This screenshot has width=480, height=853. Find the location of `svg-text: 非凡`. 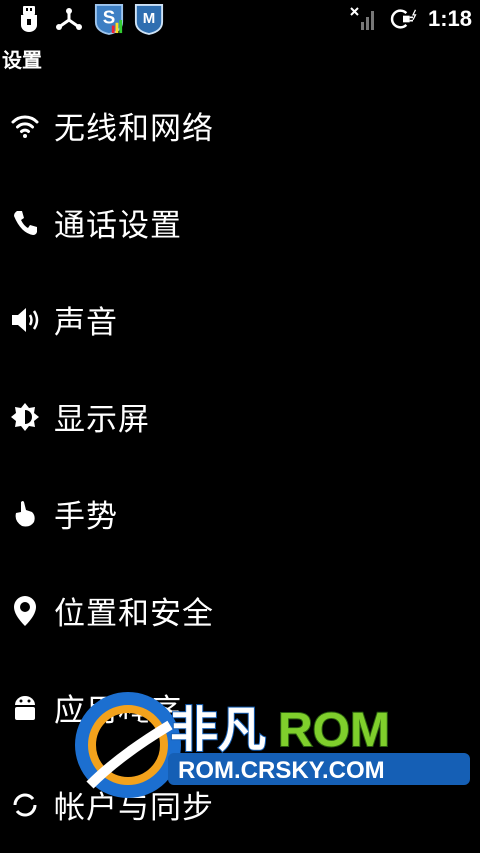

svg-text: 非凡 is located at coordinates (218, 730).